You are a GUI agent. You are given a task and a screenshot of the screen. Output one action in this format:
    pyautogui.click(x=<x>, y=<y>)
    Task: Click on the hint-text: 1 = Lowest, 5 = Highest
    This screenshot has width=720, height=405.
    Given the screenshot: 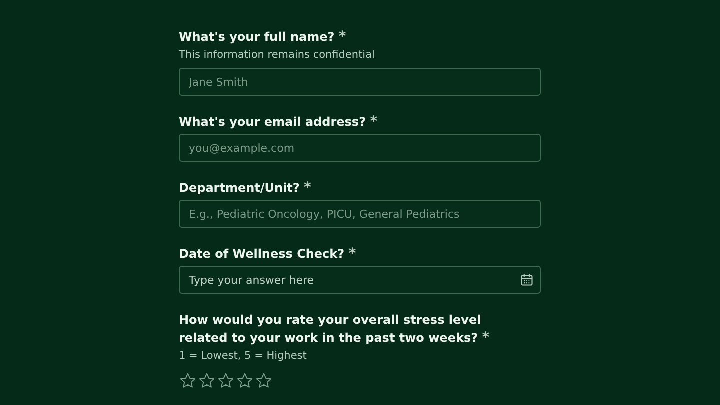 What is the action you would take?
    pyautogui.click(x=243, y=356)
    